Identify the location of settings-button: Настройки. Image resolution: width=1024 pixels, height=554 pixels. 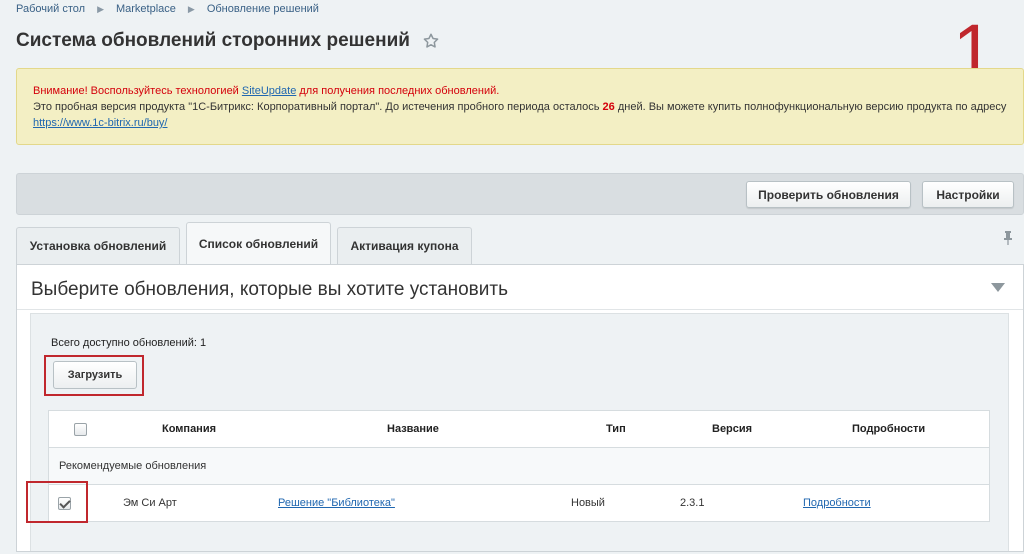
(968, 194).